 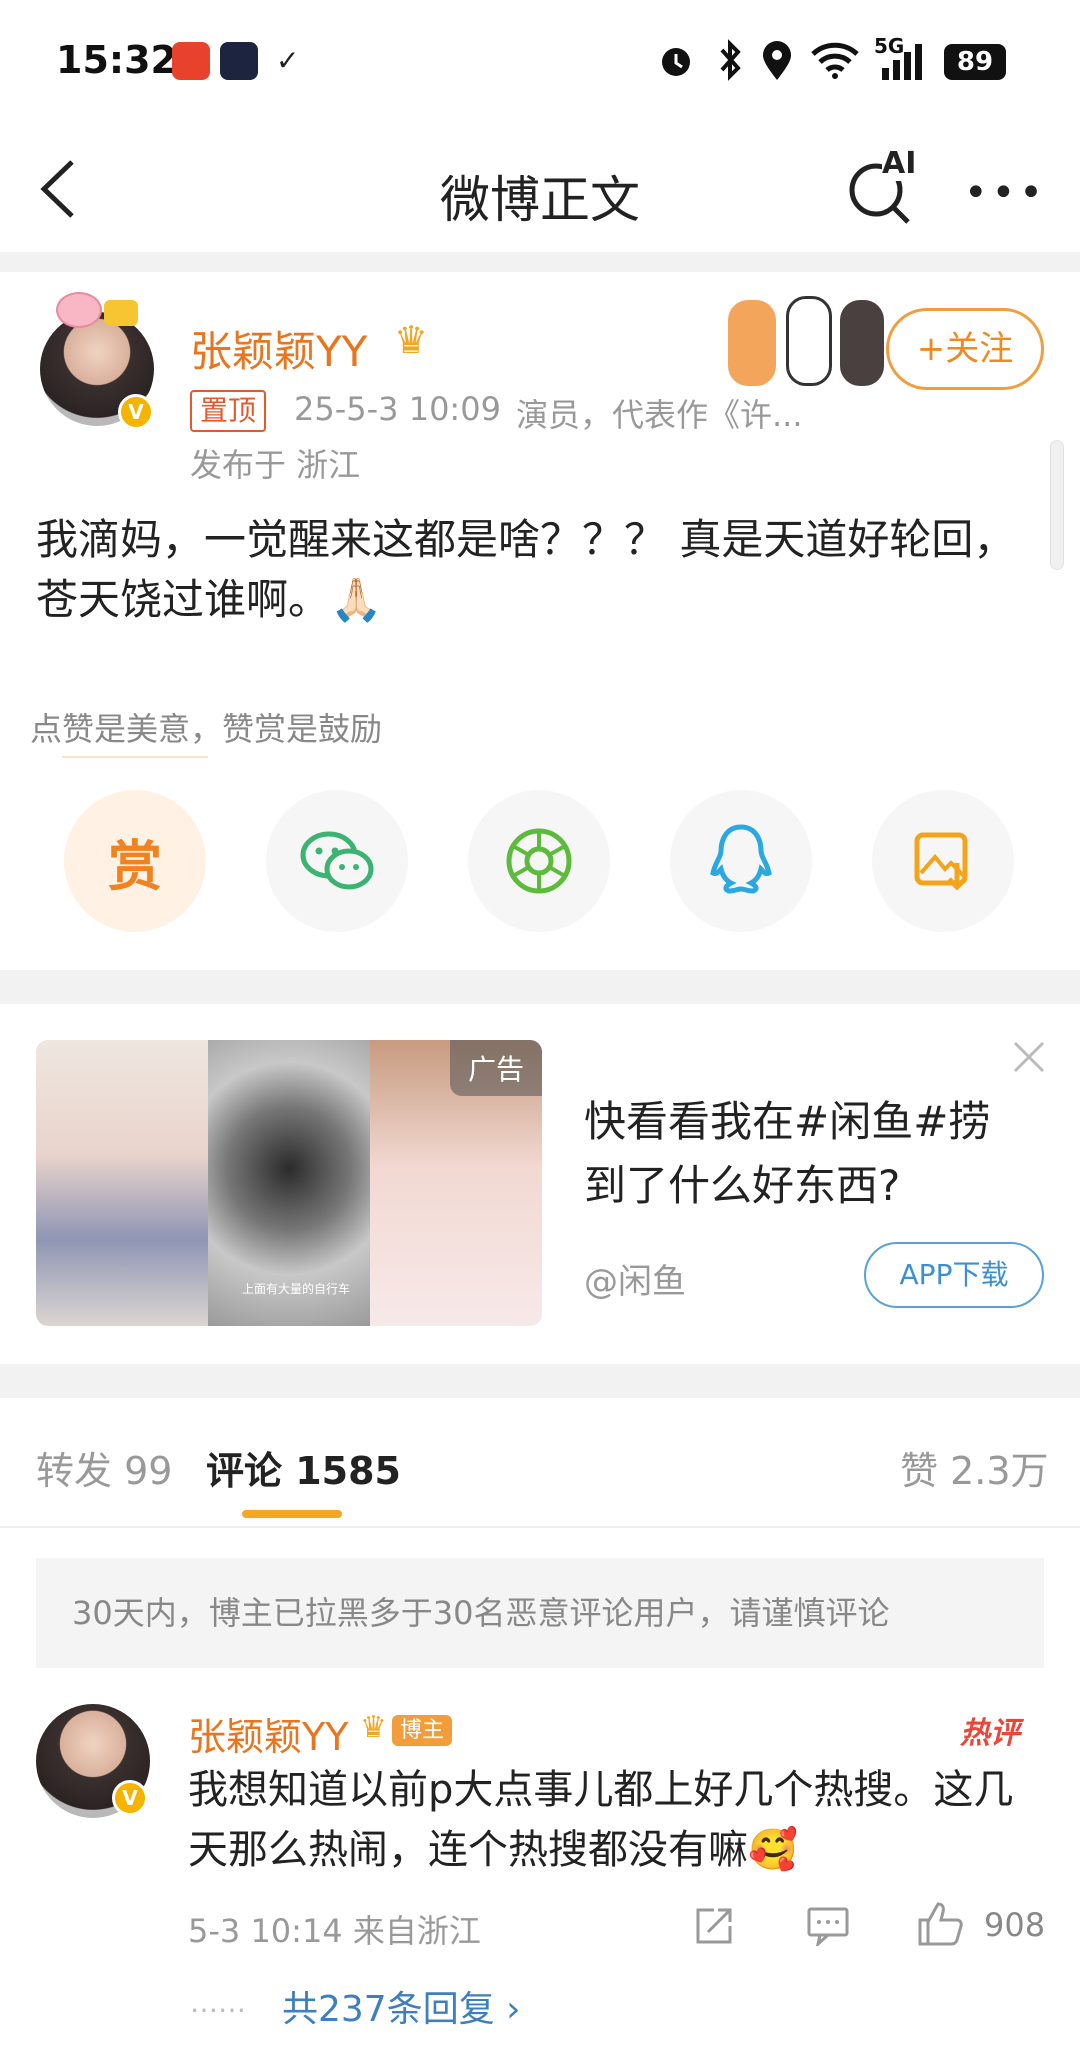 What do you see at coordinates (899, 163) in the screenshot?
I see `ai-label: AI` at bounding box center [899, 163].